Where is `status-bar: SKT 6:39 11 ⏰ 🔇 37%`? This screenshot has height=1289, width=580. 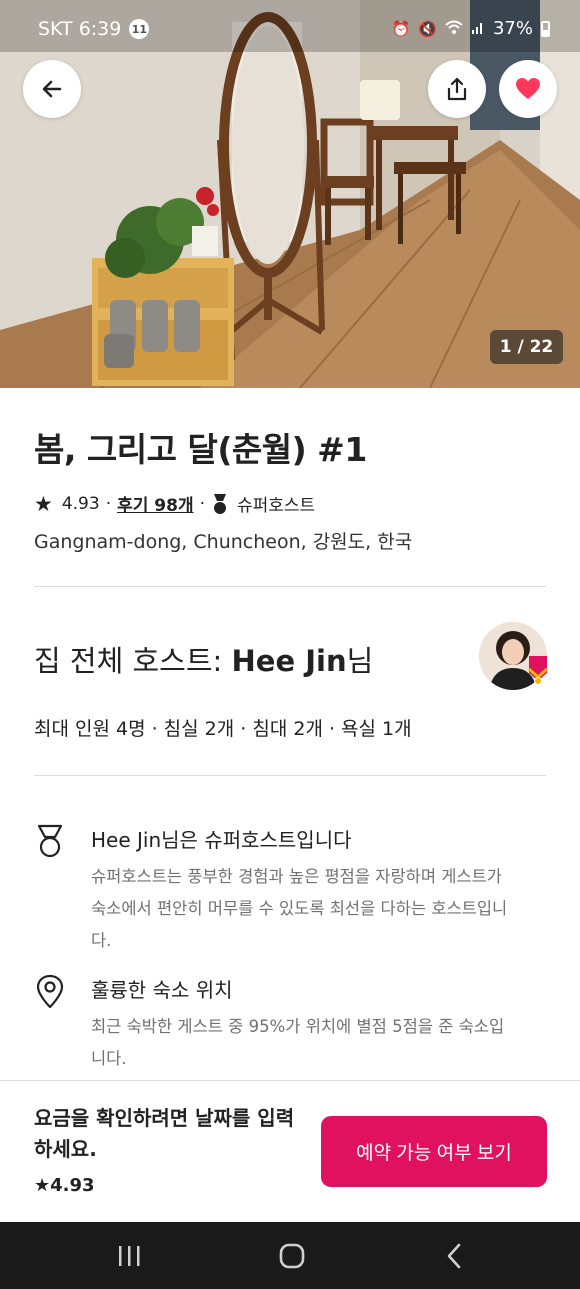 status-bar: SKT 6:39 11 ⏰ 🔇 37% is located at coordinates (290, 29).